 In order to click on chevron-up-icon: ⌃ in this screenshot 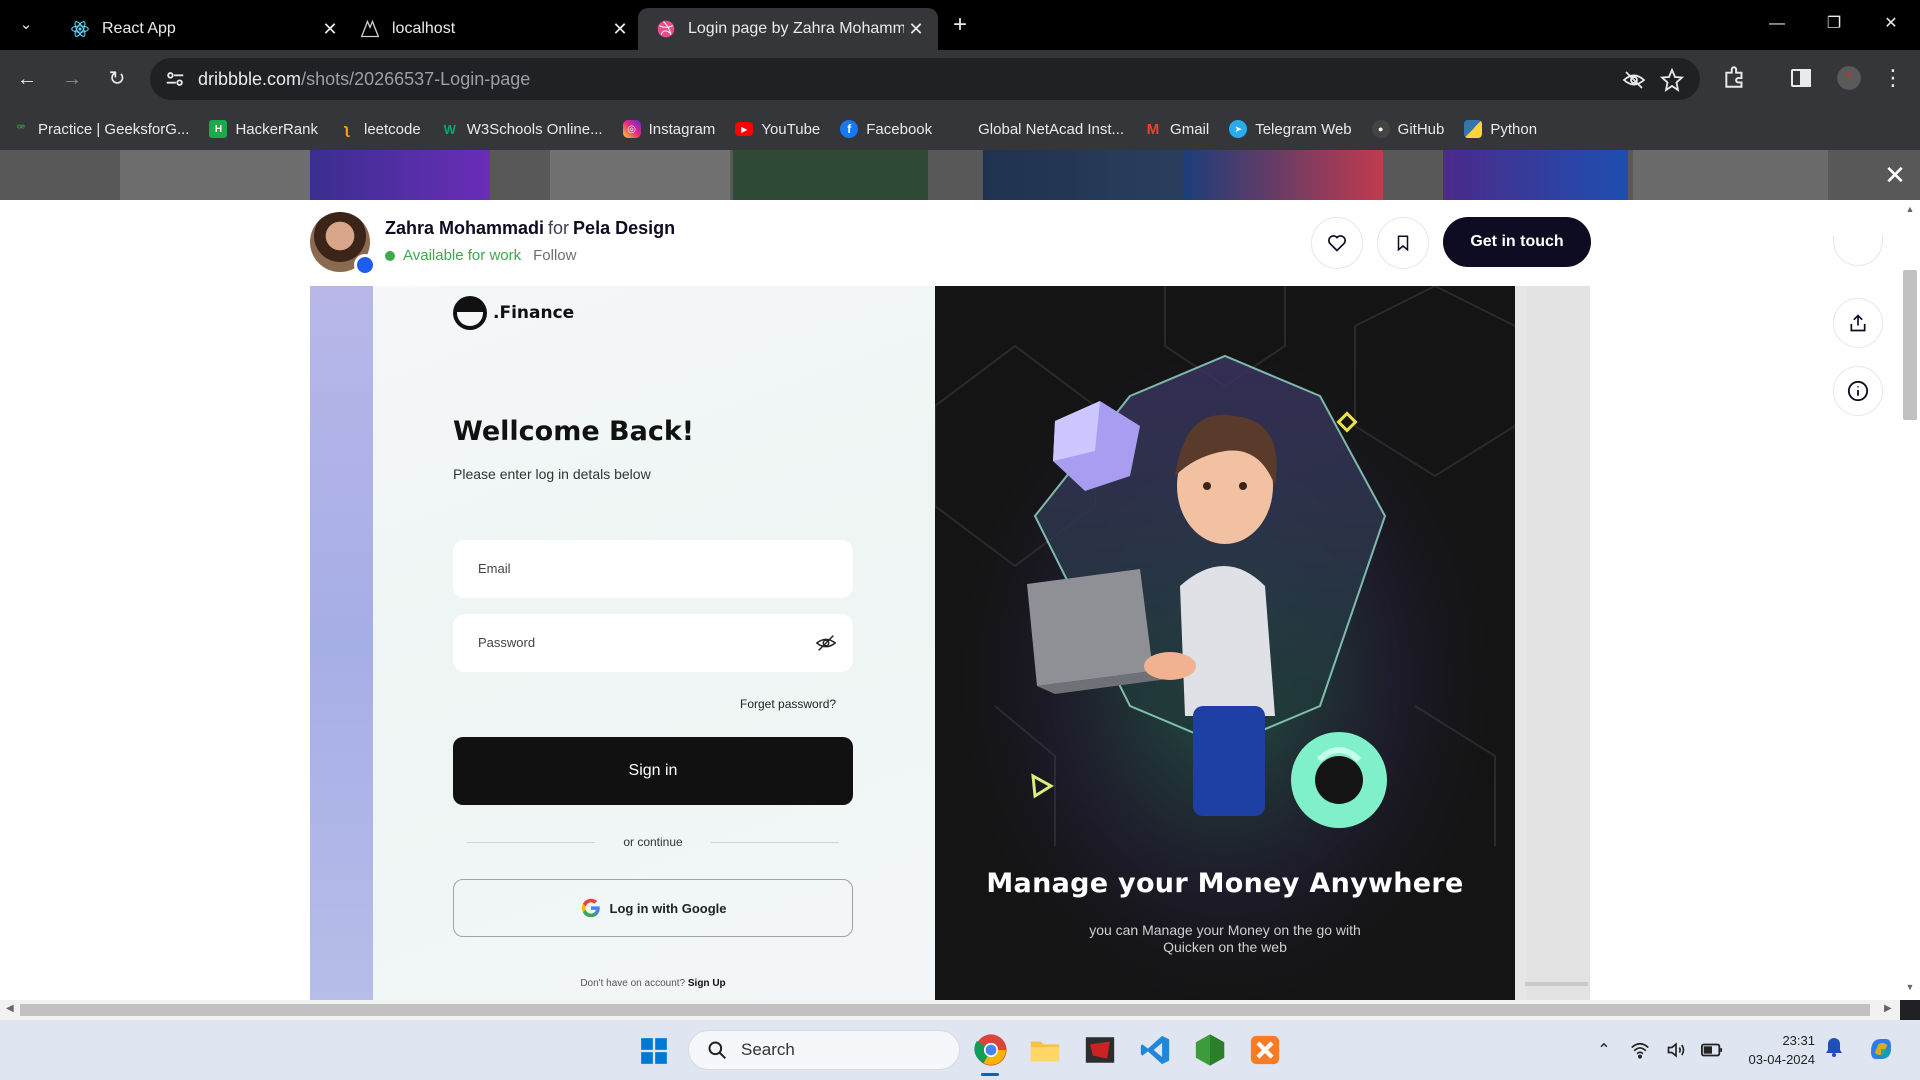, I will do `click(1604, 1050)`.